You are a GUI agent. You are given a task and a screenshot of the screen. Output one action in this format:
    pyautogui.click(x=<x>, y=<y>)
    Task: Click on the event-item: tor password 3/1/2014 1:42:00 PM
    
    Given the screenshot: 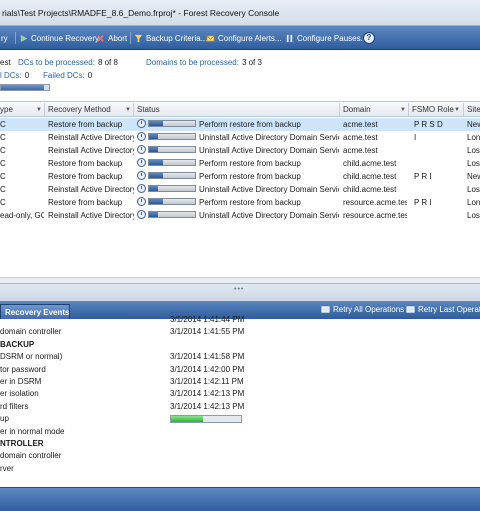 What is the action you would take?
    pyautogui.click(x=240, y=370)
    